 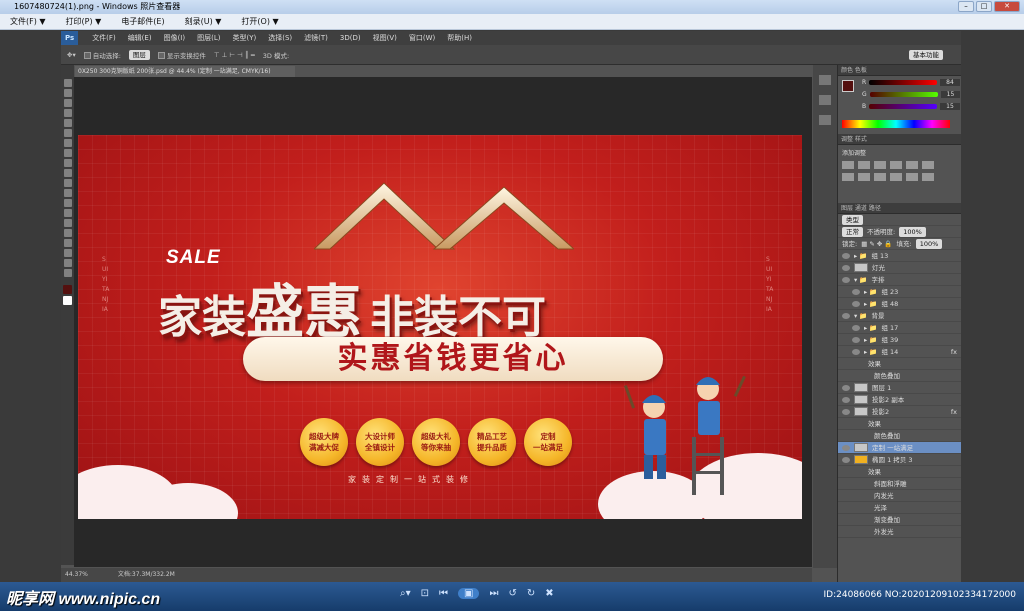 What do you see at coordinates (825, 100) in the screenshot?
I see `properties-panel-icon` at bounding box center [825, 100].